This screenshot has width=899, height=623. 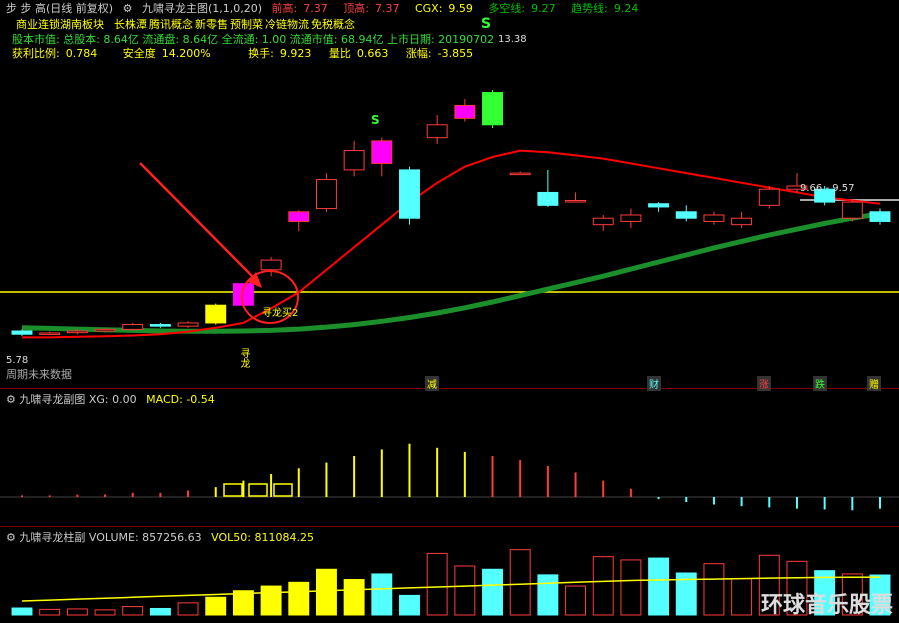 What do you see at coordinates (280, 313) in the screenshot?
I see `buy-signal-label: 寻龙买2` at bounding box center [280, 313].